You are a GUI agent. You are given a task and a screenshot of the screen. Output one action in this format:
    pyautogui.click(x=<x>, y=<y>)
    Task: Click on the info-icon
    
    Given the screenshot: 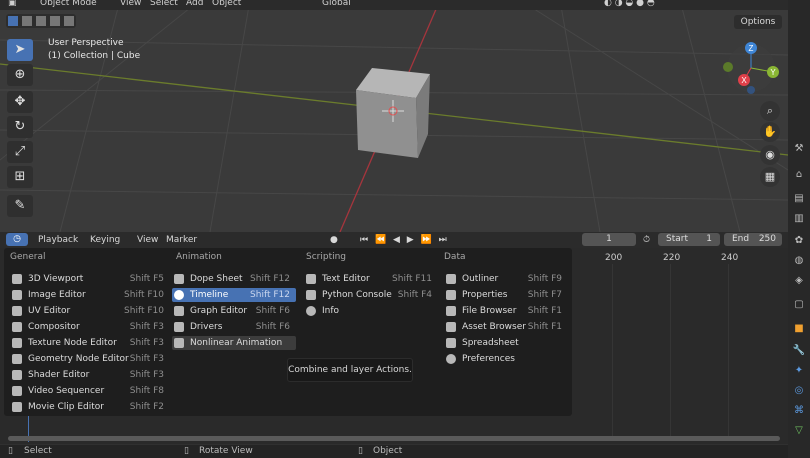 What is the action you would take?
    pyautogui.click(x=311, y=311)
    